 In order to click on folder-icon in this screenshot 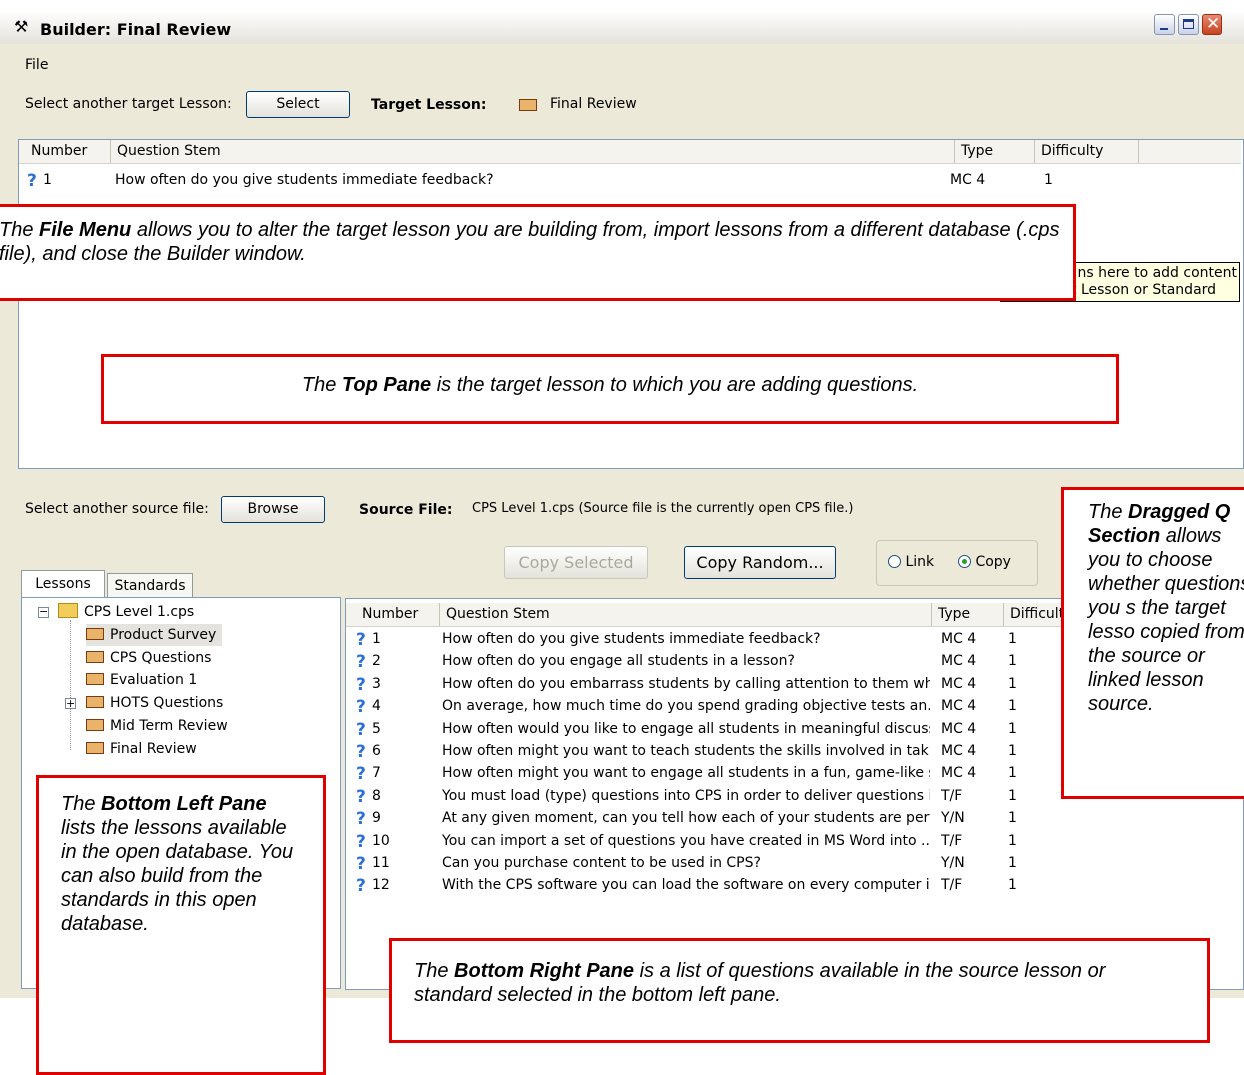, I will do `click(68, 610)`.